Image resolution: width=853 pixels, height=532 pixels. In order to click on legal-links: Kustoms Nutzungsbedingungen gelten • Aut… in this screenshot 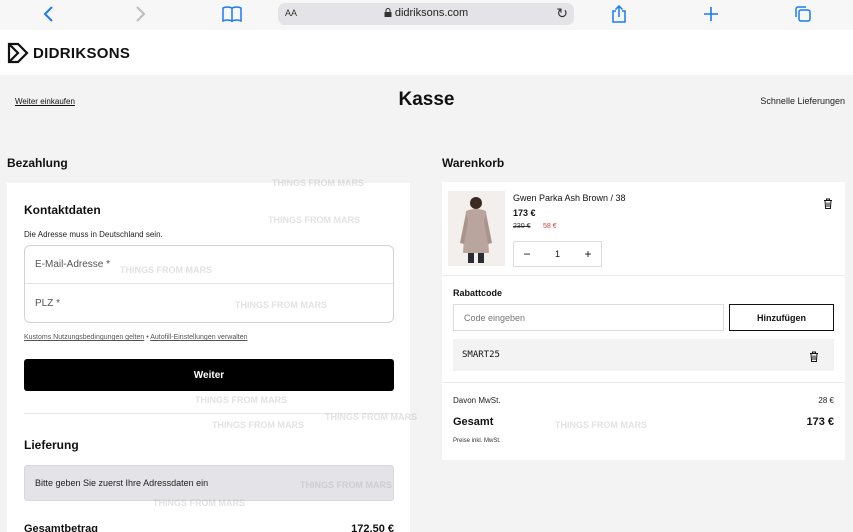, I will do `click(136, 337)`.